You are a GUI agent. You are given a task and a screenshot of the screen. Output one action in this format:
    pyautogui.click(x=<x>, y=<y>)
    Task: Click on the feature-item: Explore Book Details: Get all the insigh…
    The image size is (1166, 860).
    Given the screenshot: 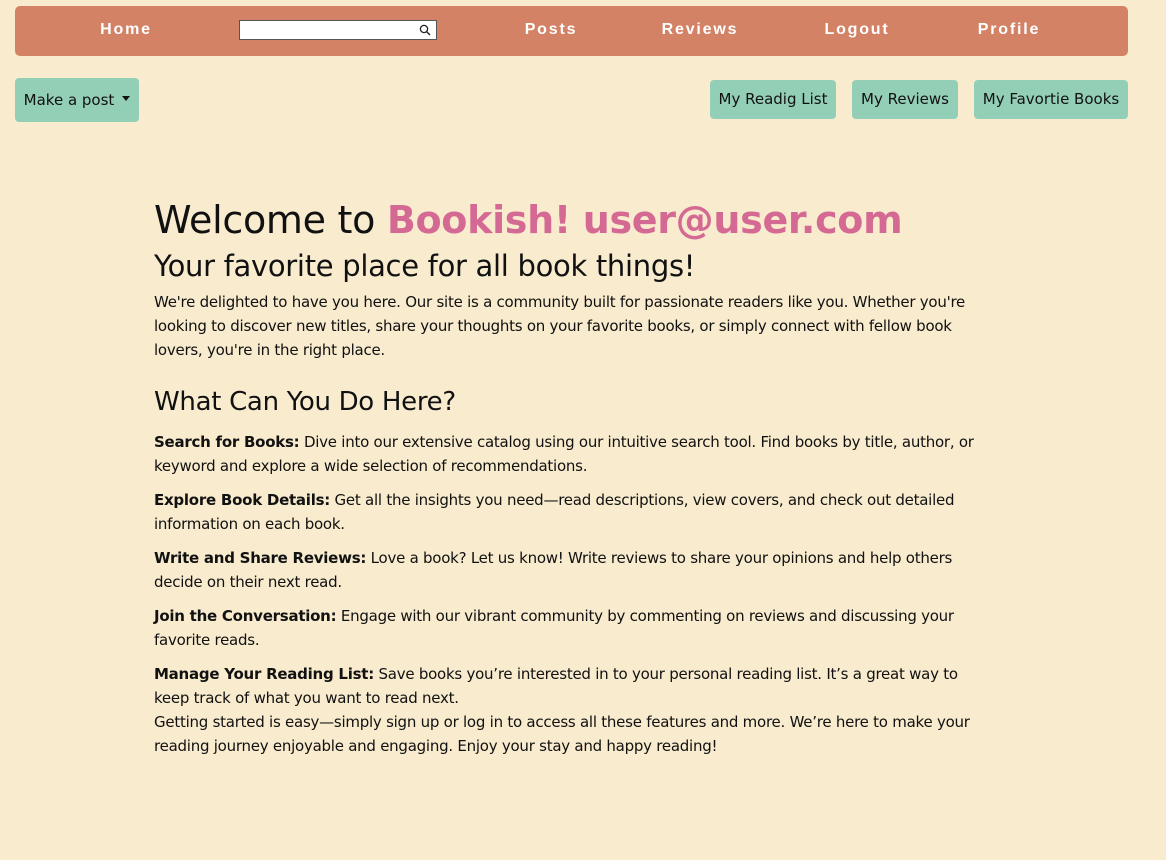 What is the action you would take?
    pyautogui.click(x=574, y=512)
    